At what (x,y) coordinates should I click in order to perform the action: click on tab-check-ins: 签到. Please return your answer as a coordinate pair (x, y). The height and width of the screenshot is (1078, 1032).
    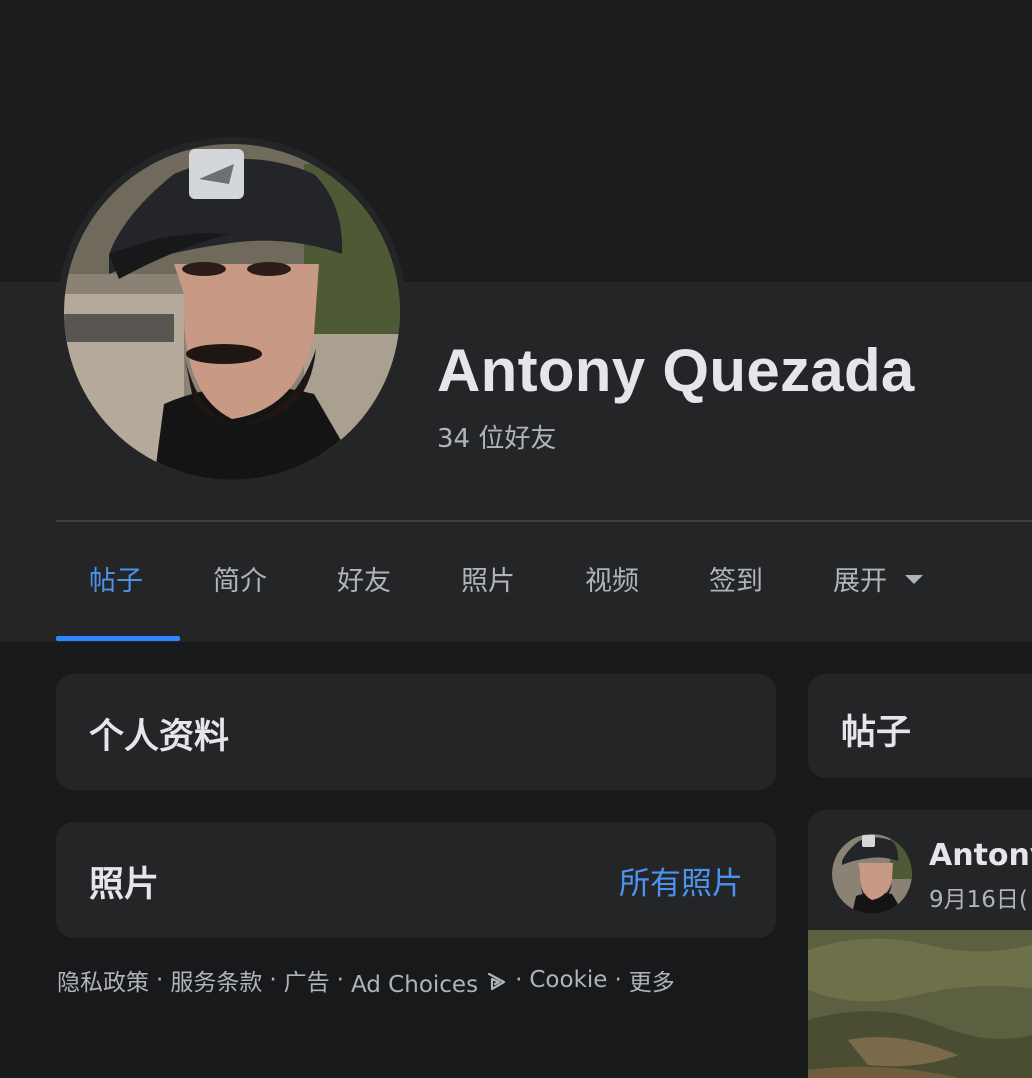
    Looking at the image, I should click on (736, 586).